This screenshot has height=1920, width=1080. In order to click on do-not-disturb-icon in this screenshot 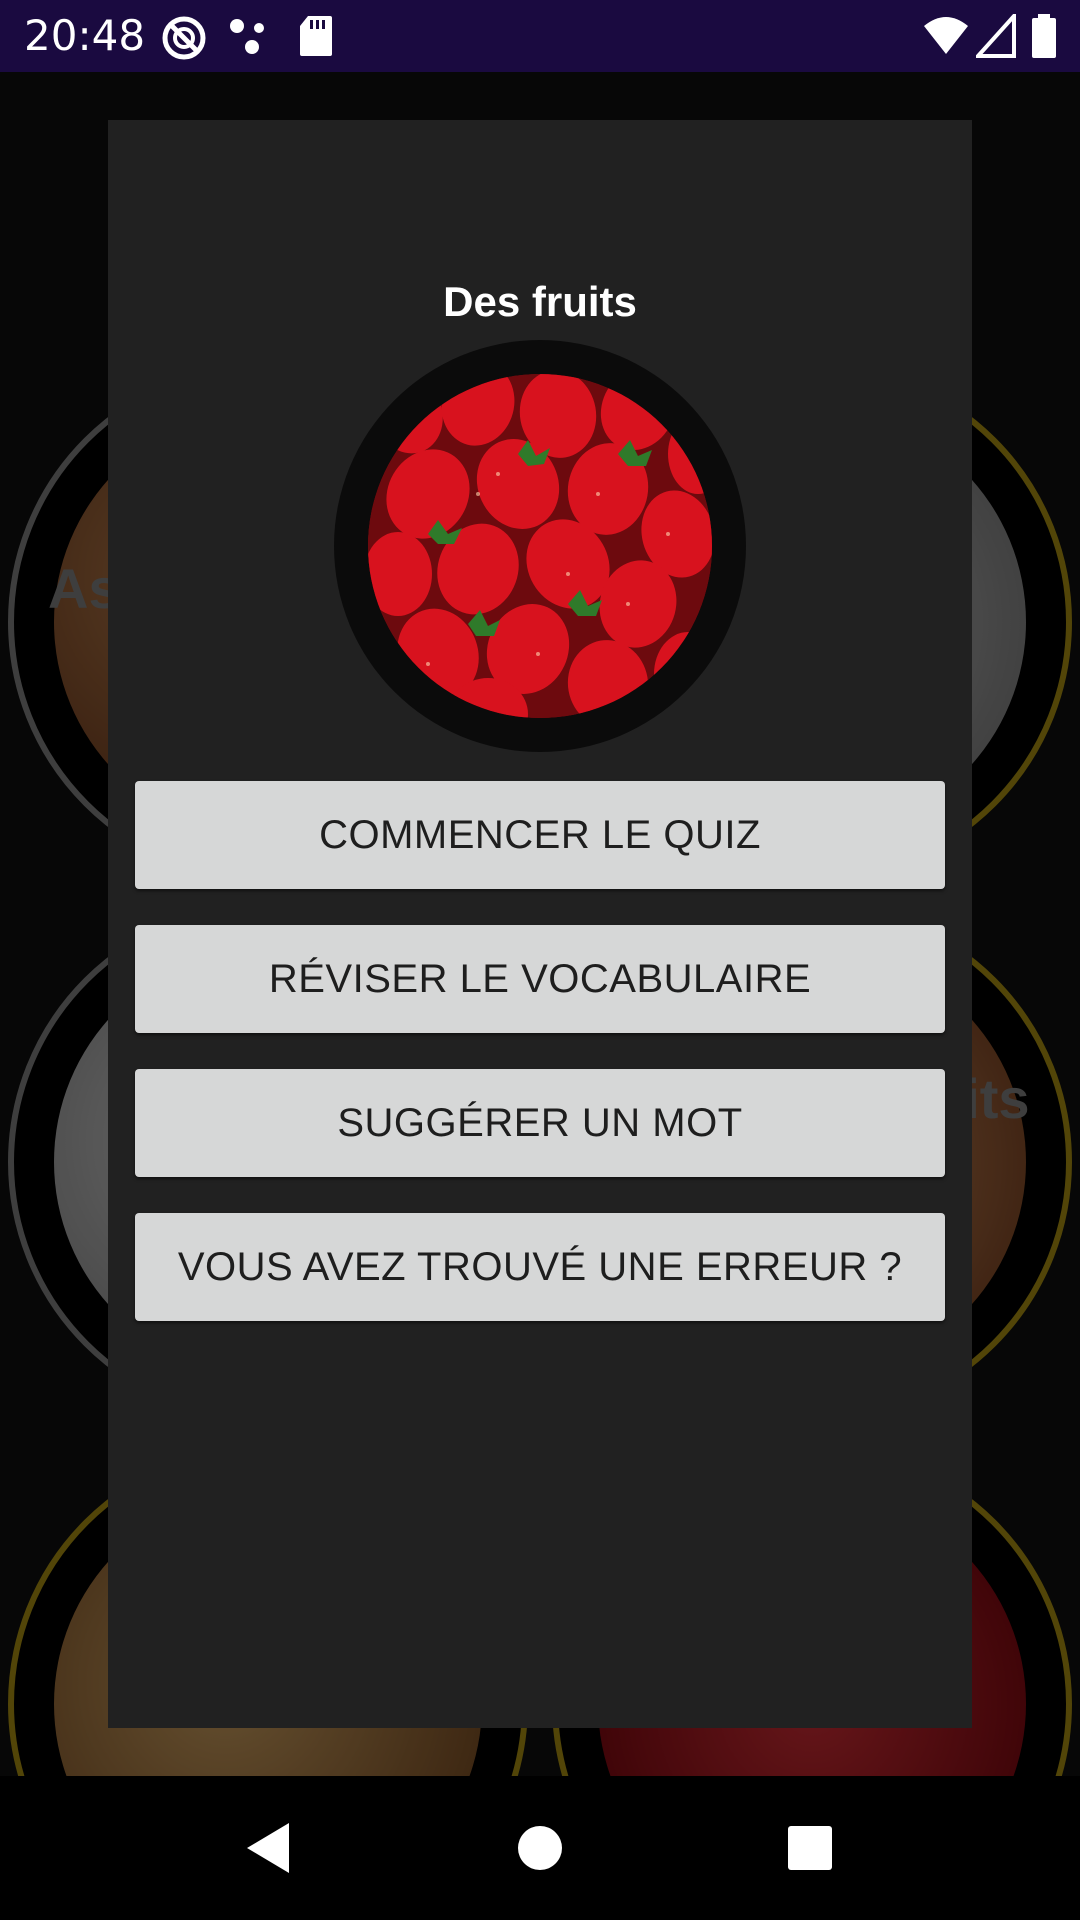, I will do `click(184, 38)`.